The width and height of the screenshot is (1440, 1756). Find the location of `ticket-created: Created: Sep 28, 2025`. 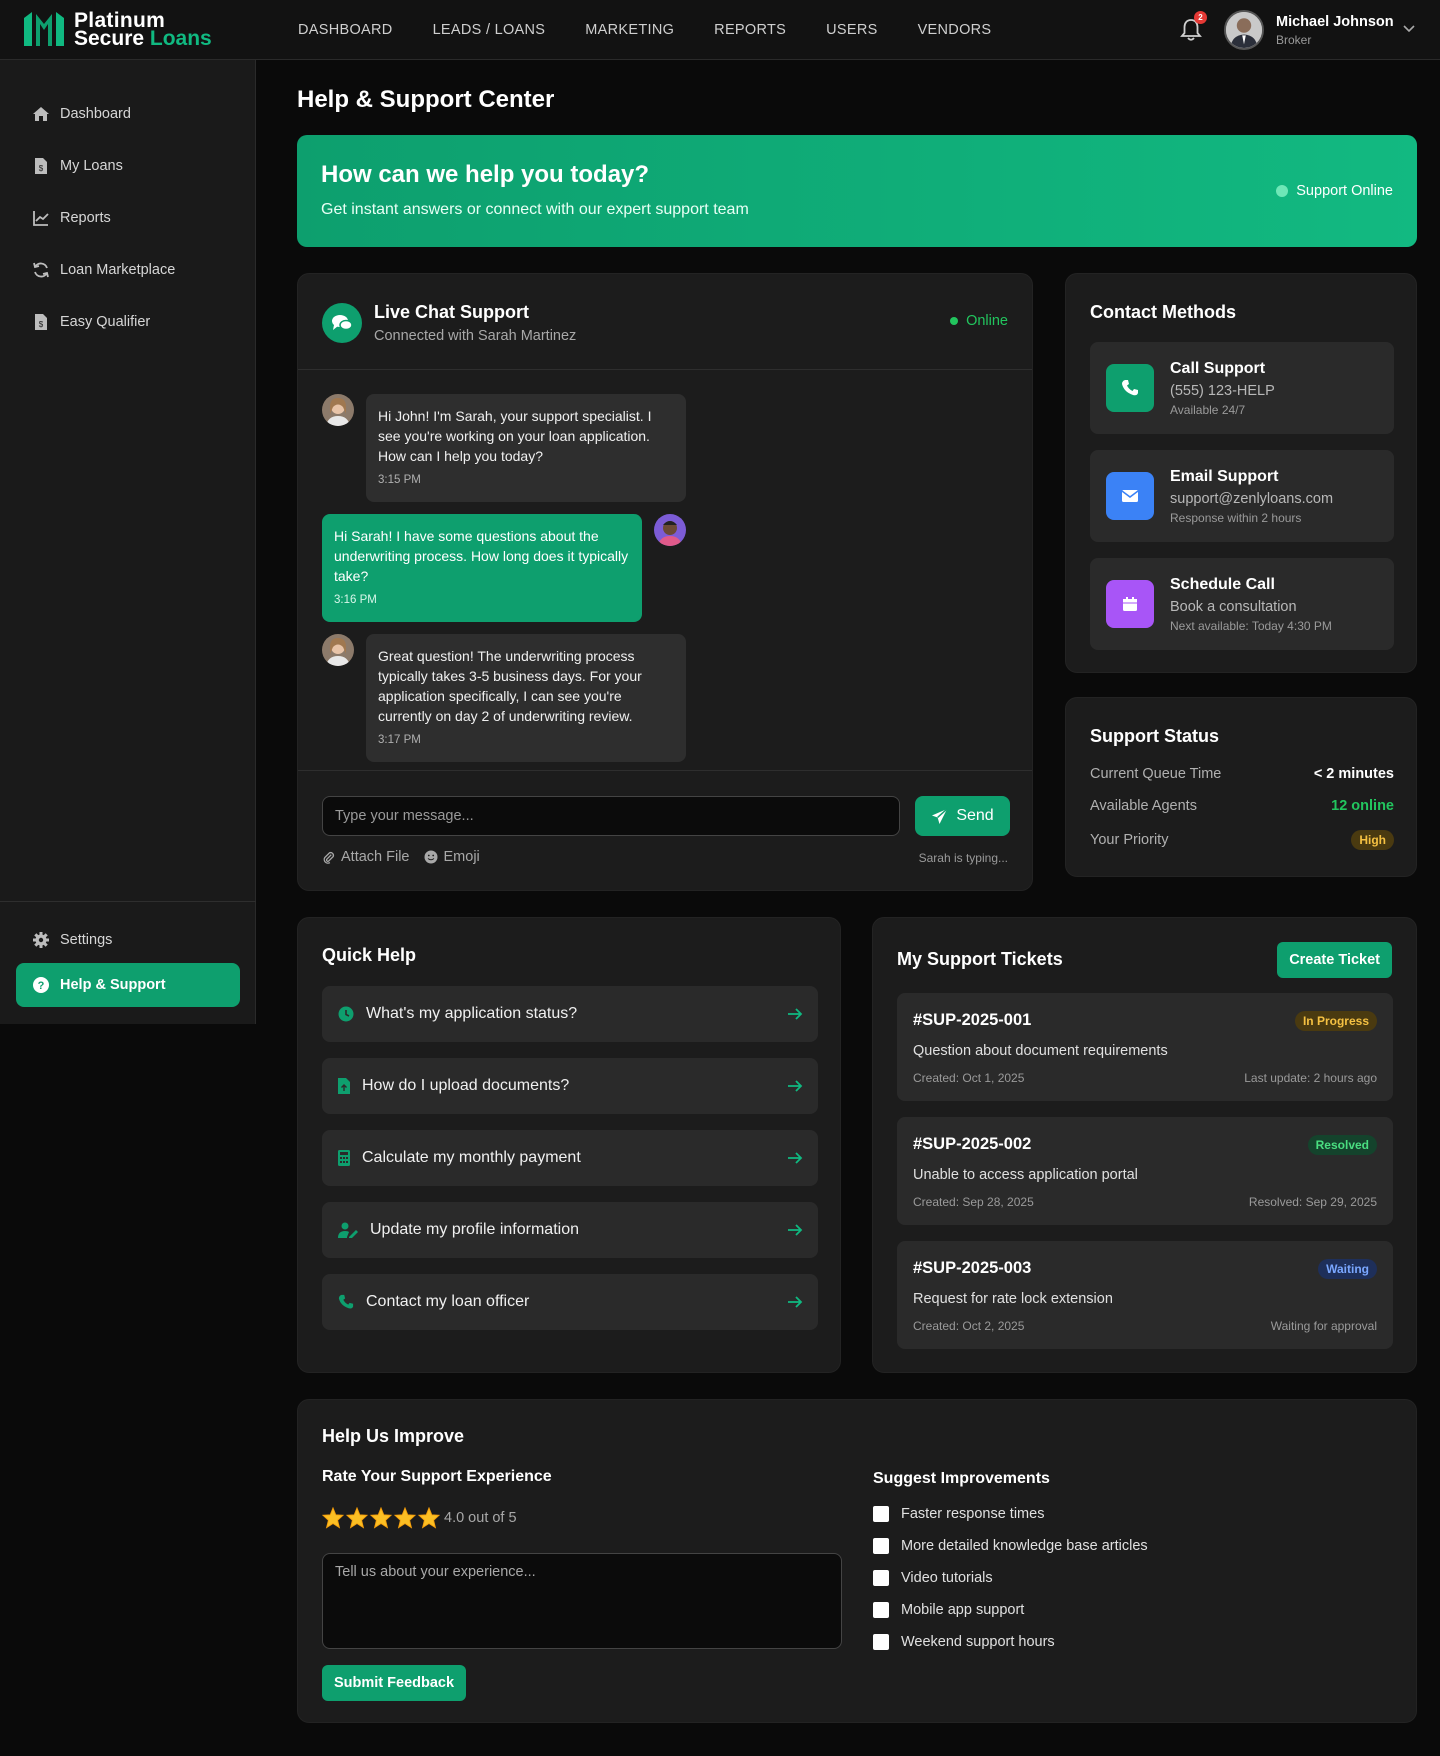

ticket-created: Created: Sep 28, 2025 is located at coordinates (973, 1202).